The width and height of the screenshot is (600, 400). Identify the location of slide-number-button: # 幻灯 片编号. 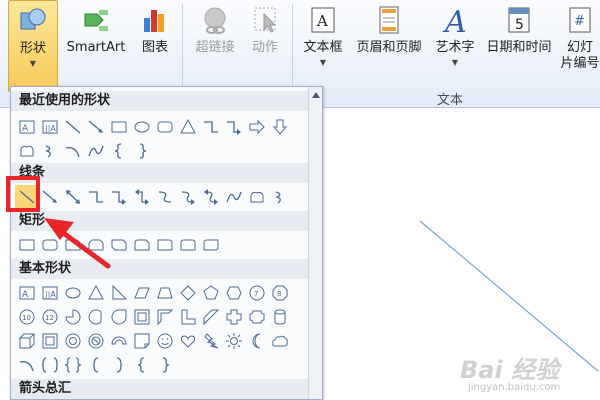
(579, 44).